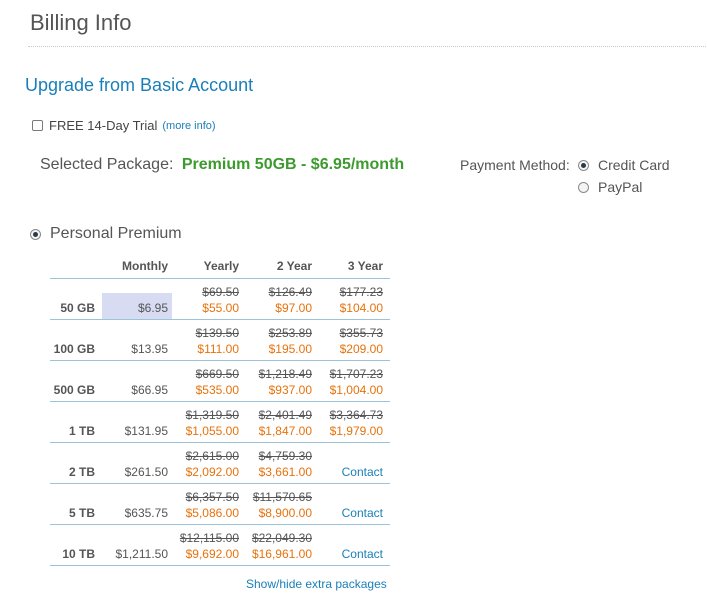 The height and width of the screenshot is (599, 707). I want to click on monthly-price-cell-selected: $6.95, so click(137, 306).